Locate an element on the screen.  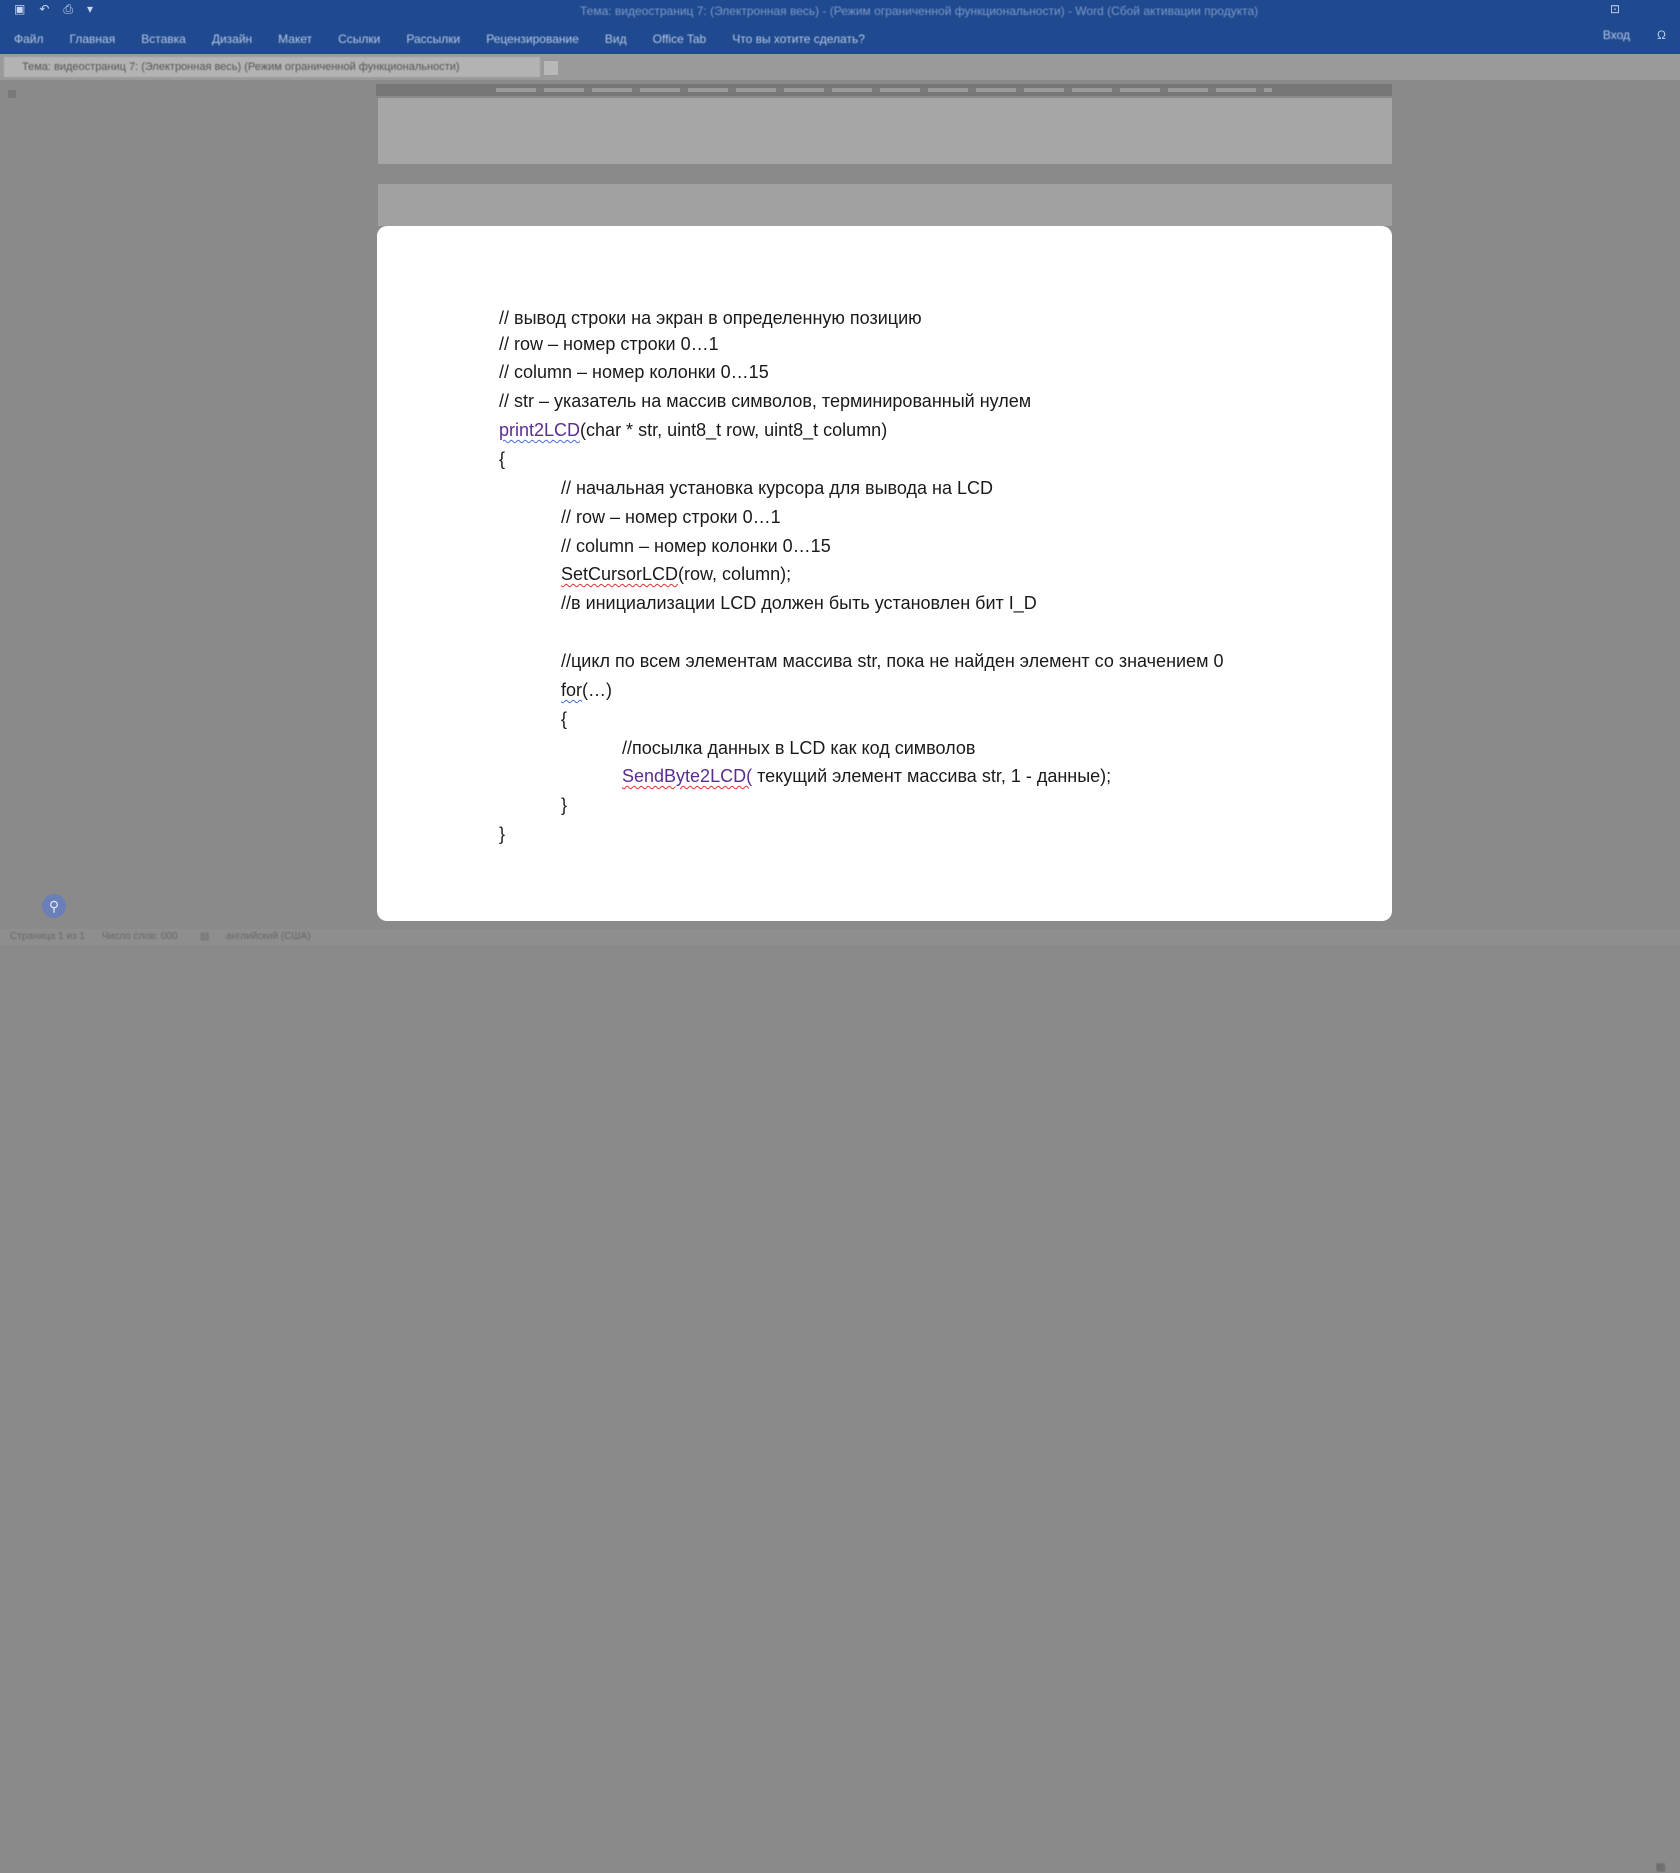
code-line: SetCursorLCD(row, column); is located at coordinates (676, 574).